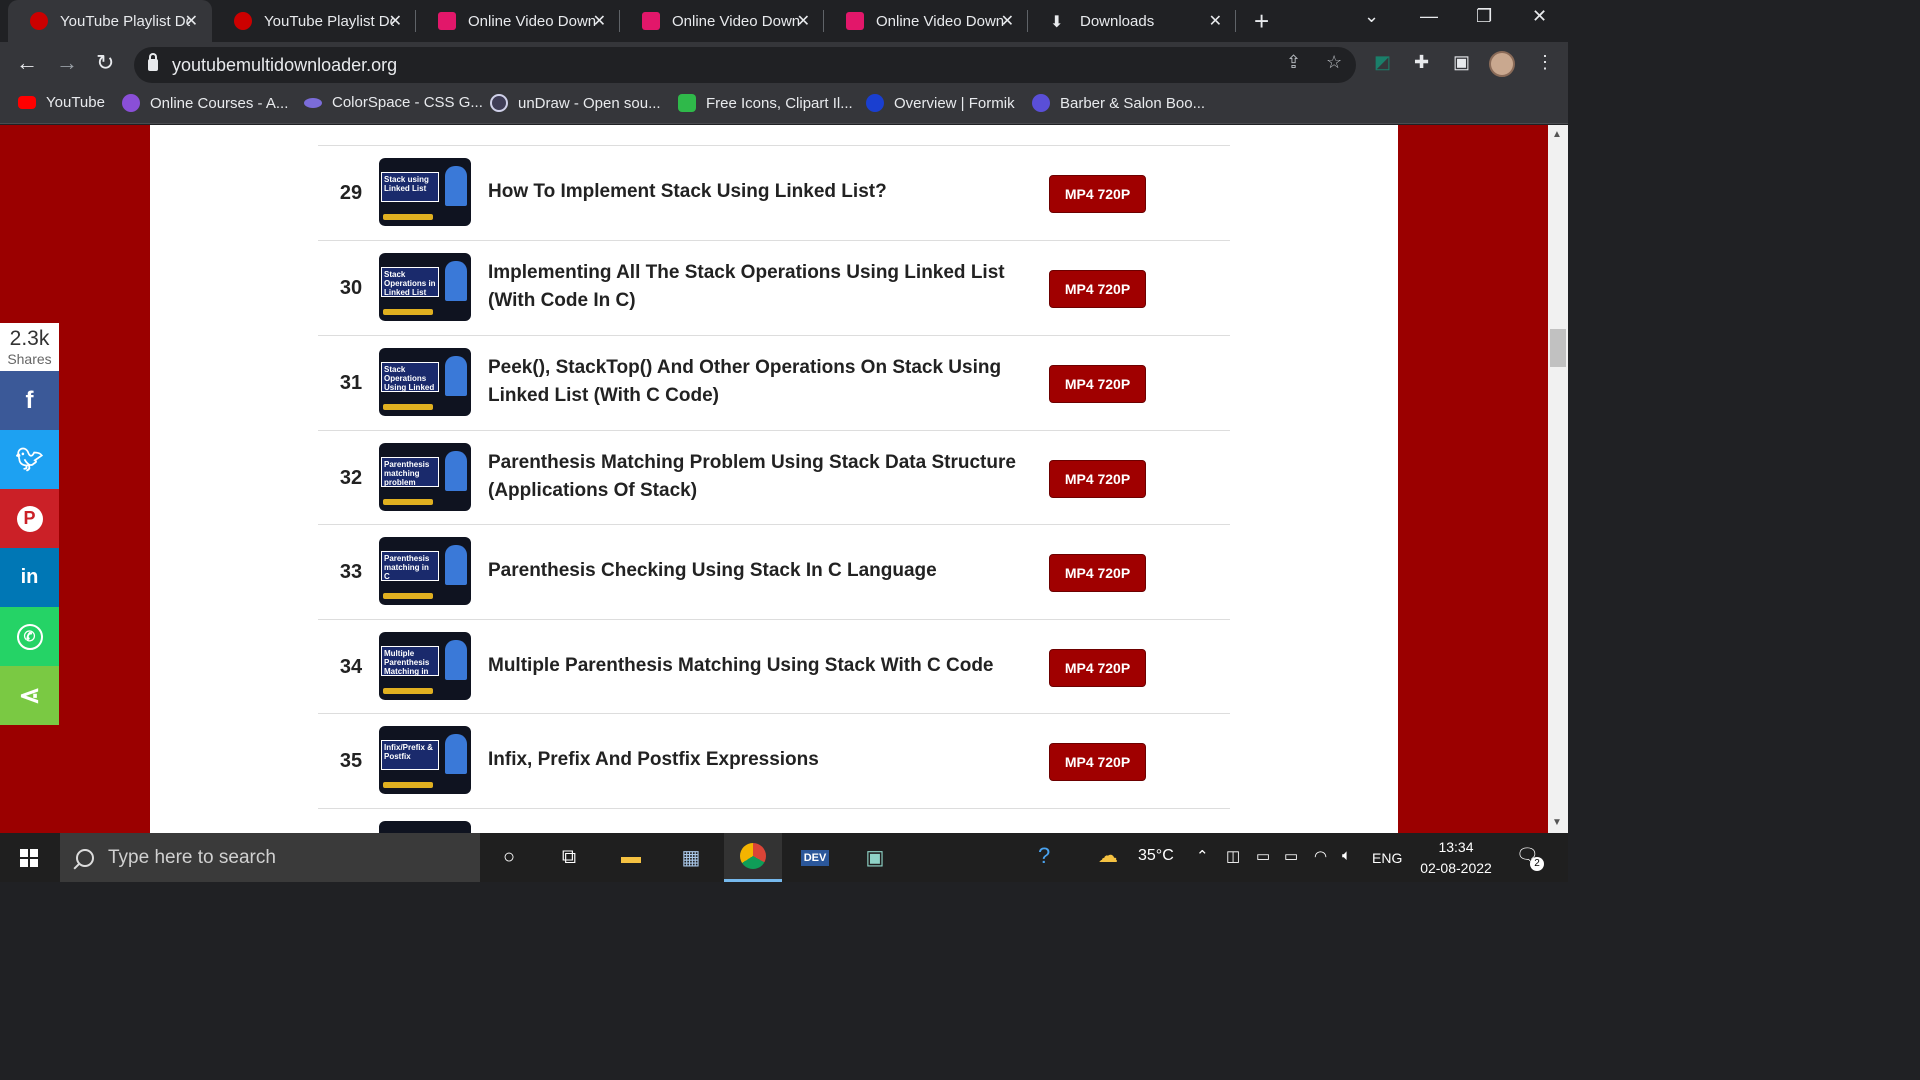 This screenshot has width=1920, height=1080. I want to click on scrollbar-thumb, so click(1558, 348).